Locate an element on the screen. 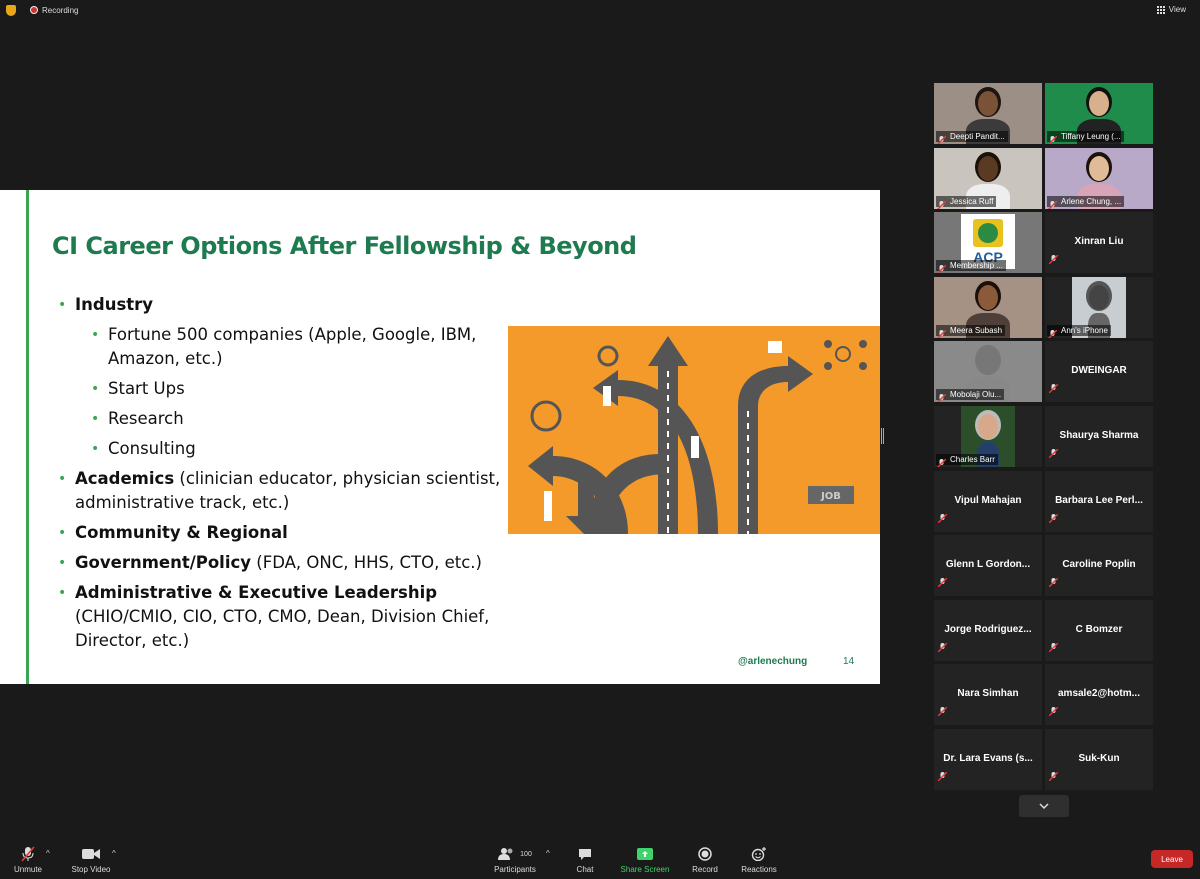 The height and width of the screenshot is (879, 1200). unmute-label: Unmute is located at coordinates (27, 869).